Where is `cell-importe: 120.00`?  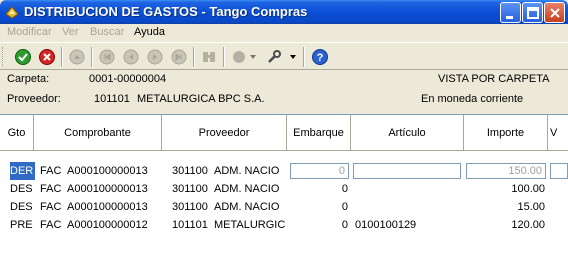
cell-importe: 120.00 is located at coordinates (507, 225).